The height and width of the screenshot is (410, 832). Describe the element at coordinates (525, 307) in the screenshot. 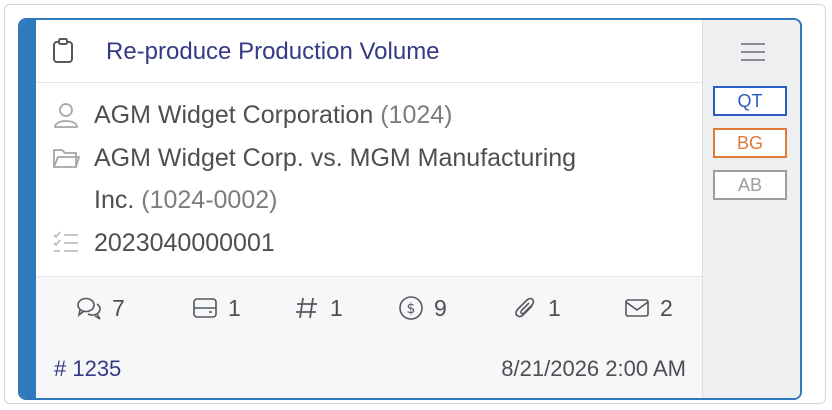

I see `paperclip-icon` at that location.